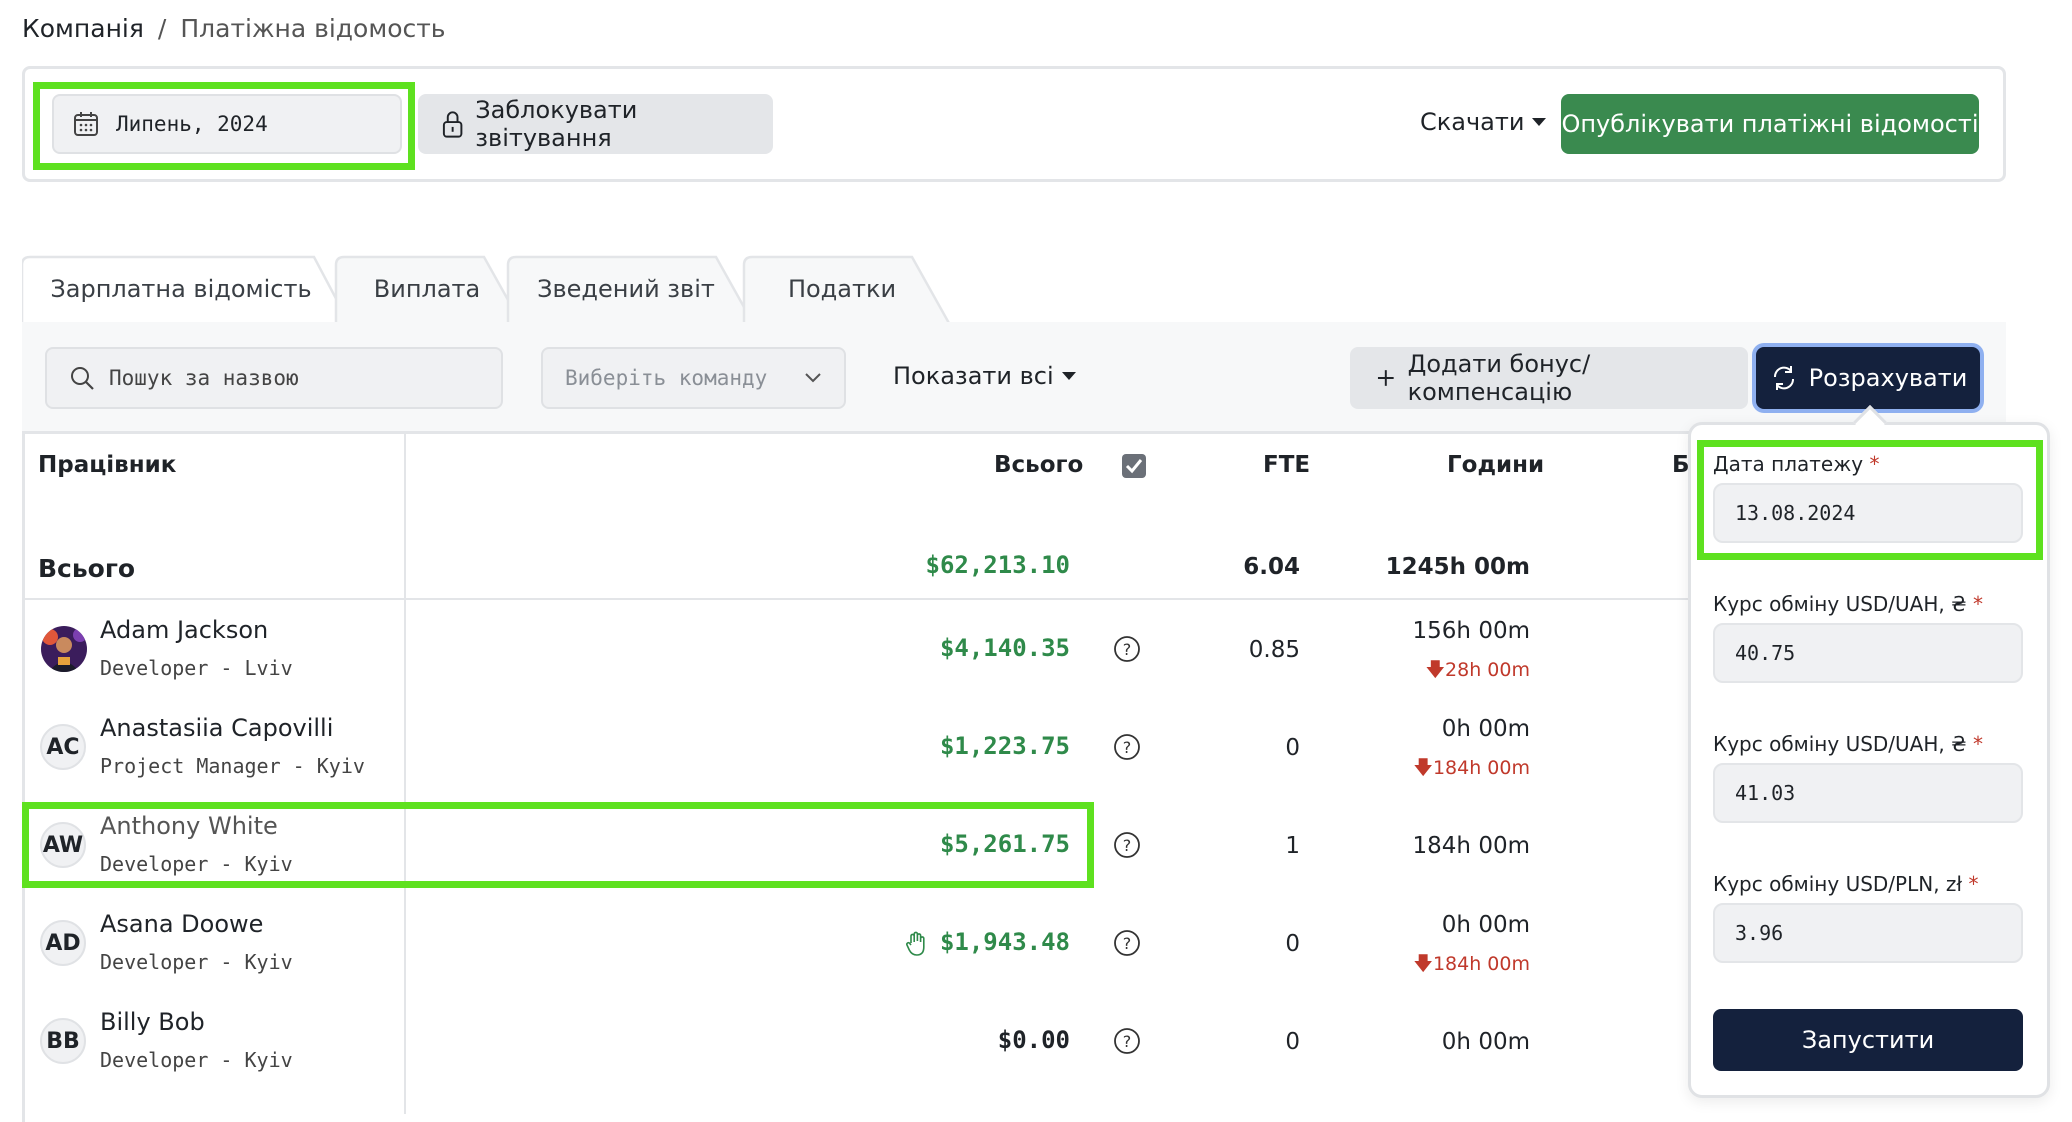 This screenshot has height=1122, width=2072. What do you see at coordinates (1038, 465) in the screenshot?
I see `header-total: Всього` at bounding box center [1038, 465].